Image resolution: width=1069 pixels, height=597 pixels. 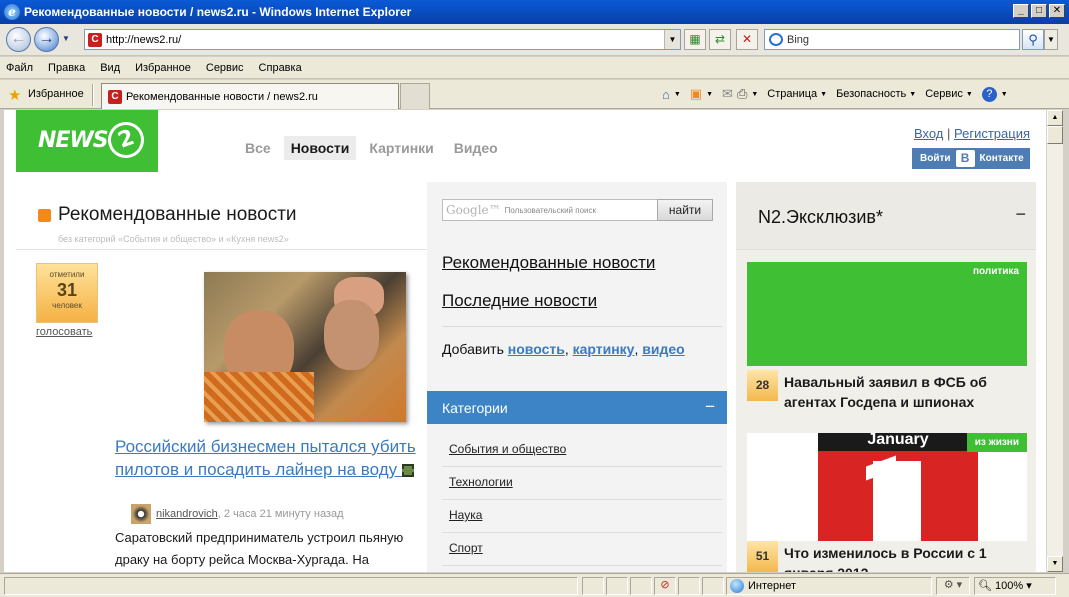 I want to click on search-icon: ⚲, so click(x=1033, y=39).